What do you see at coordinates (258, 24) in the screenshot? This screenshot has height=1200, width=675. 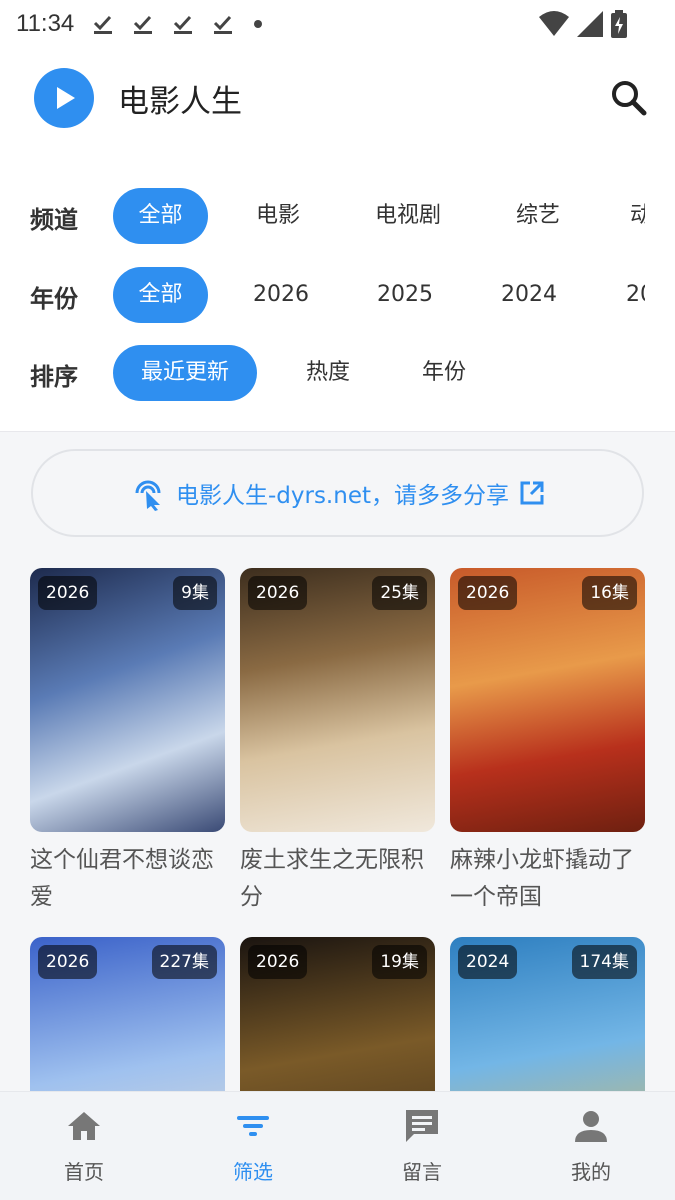 I see `notification-dot-icon` at bounding box center [258, 24].